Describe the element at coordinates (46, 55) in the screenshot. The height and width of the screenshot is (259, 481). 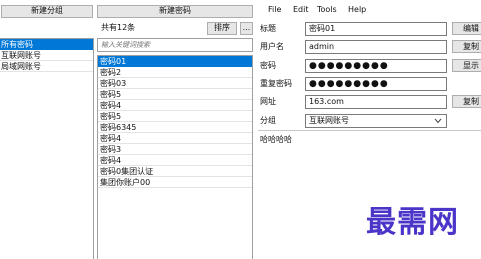
I see `group-item-internet: 互联网账号` at that location.